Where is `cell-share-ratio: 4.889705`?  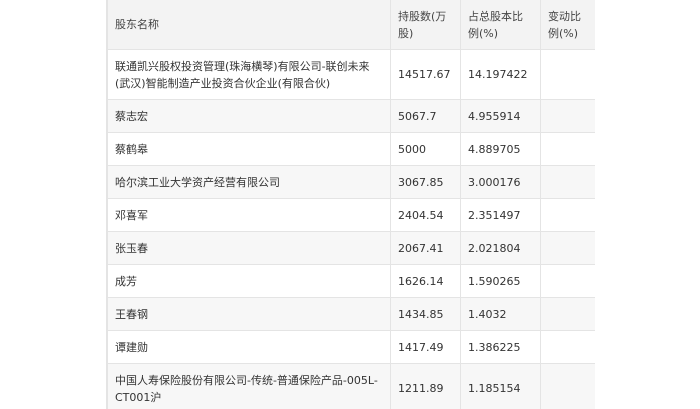 cell-share-ratio: 4.889705 is located at coordinates (500, 149).